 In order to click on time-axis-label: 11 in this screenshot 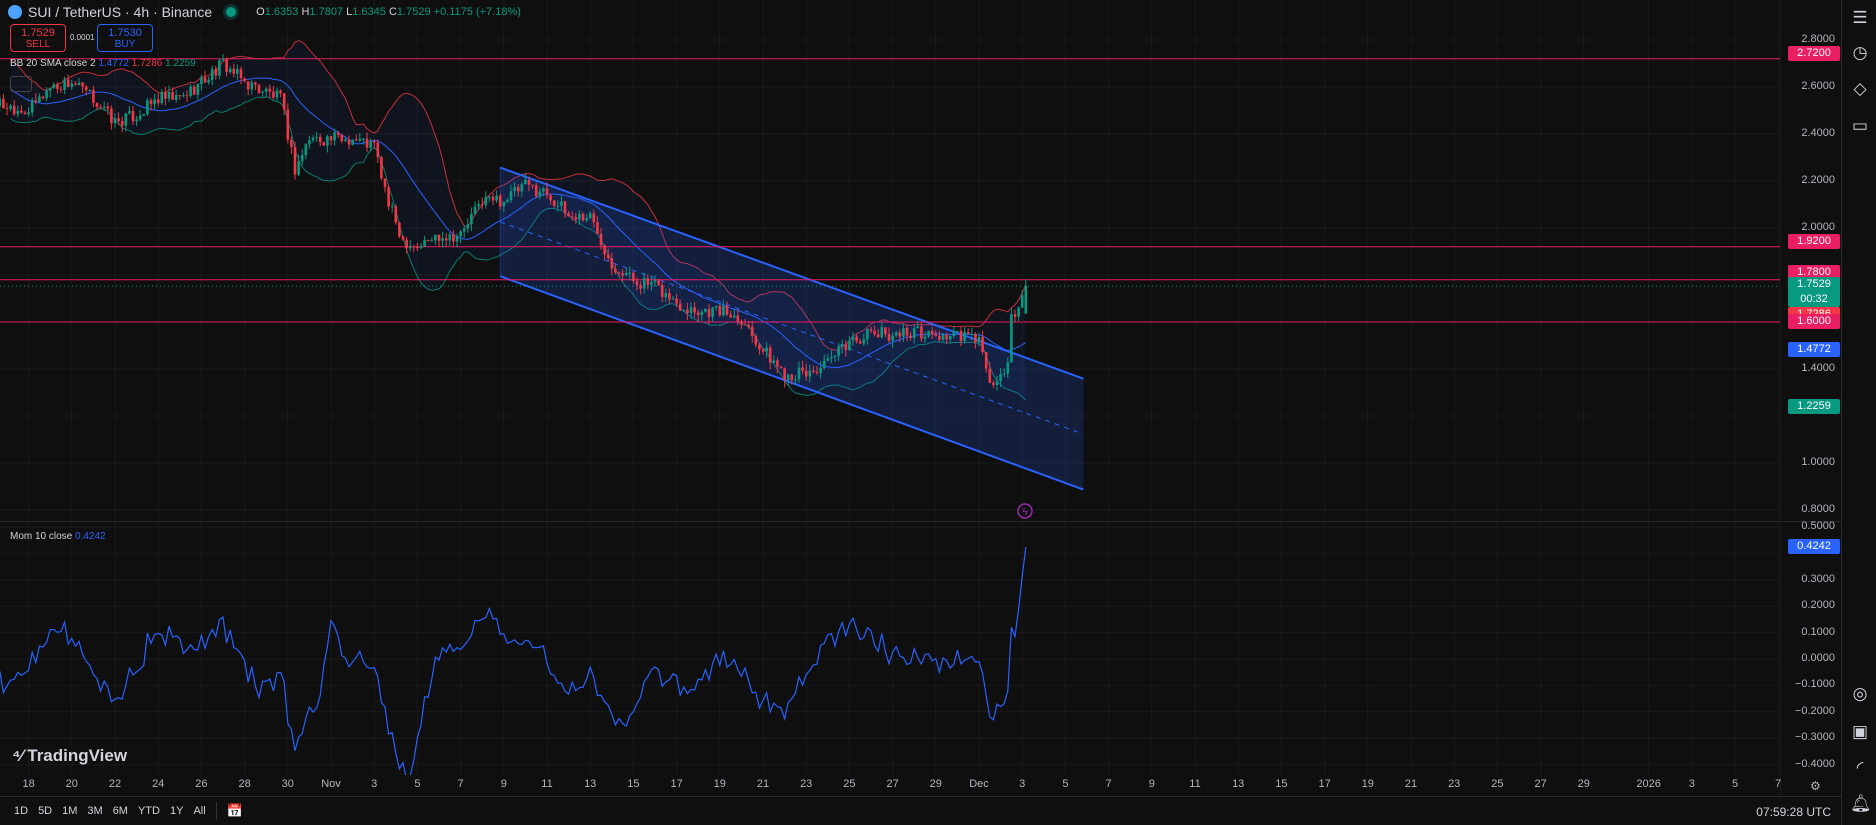, I will do `click(547, 784)`.